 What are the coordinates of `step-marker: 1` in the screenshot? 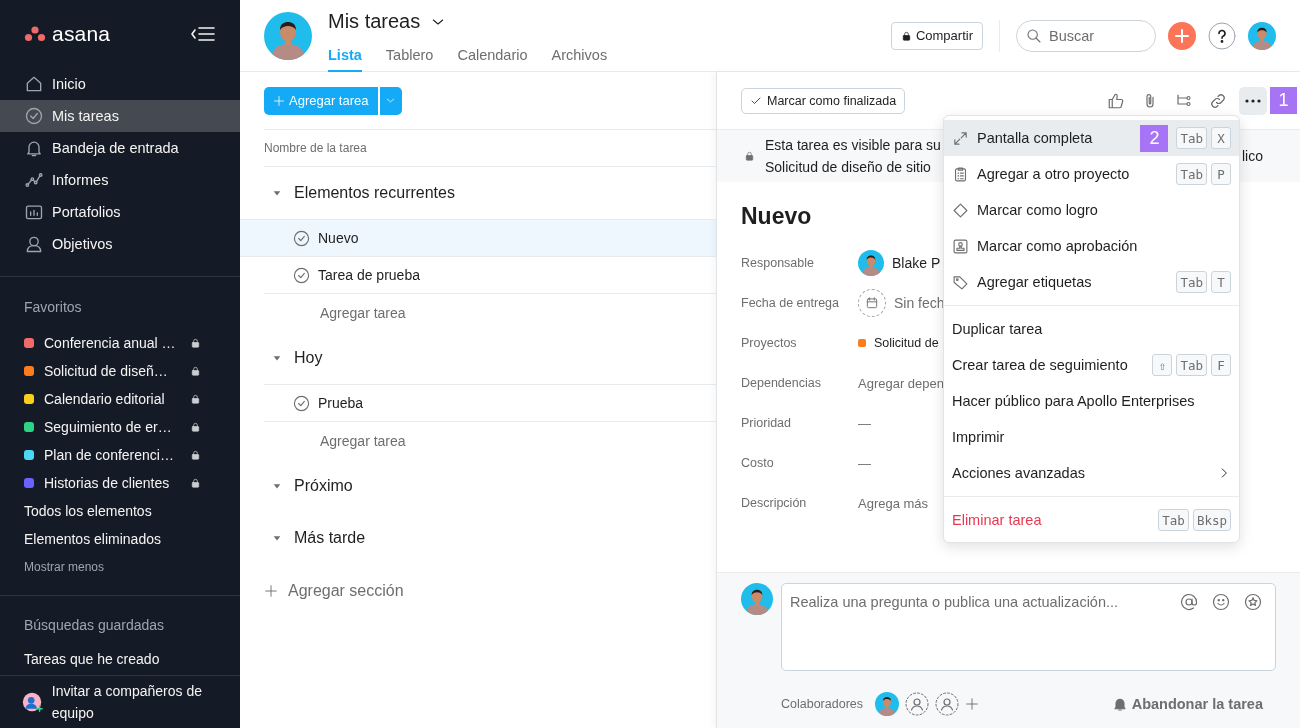 It's located at (1283, 100).